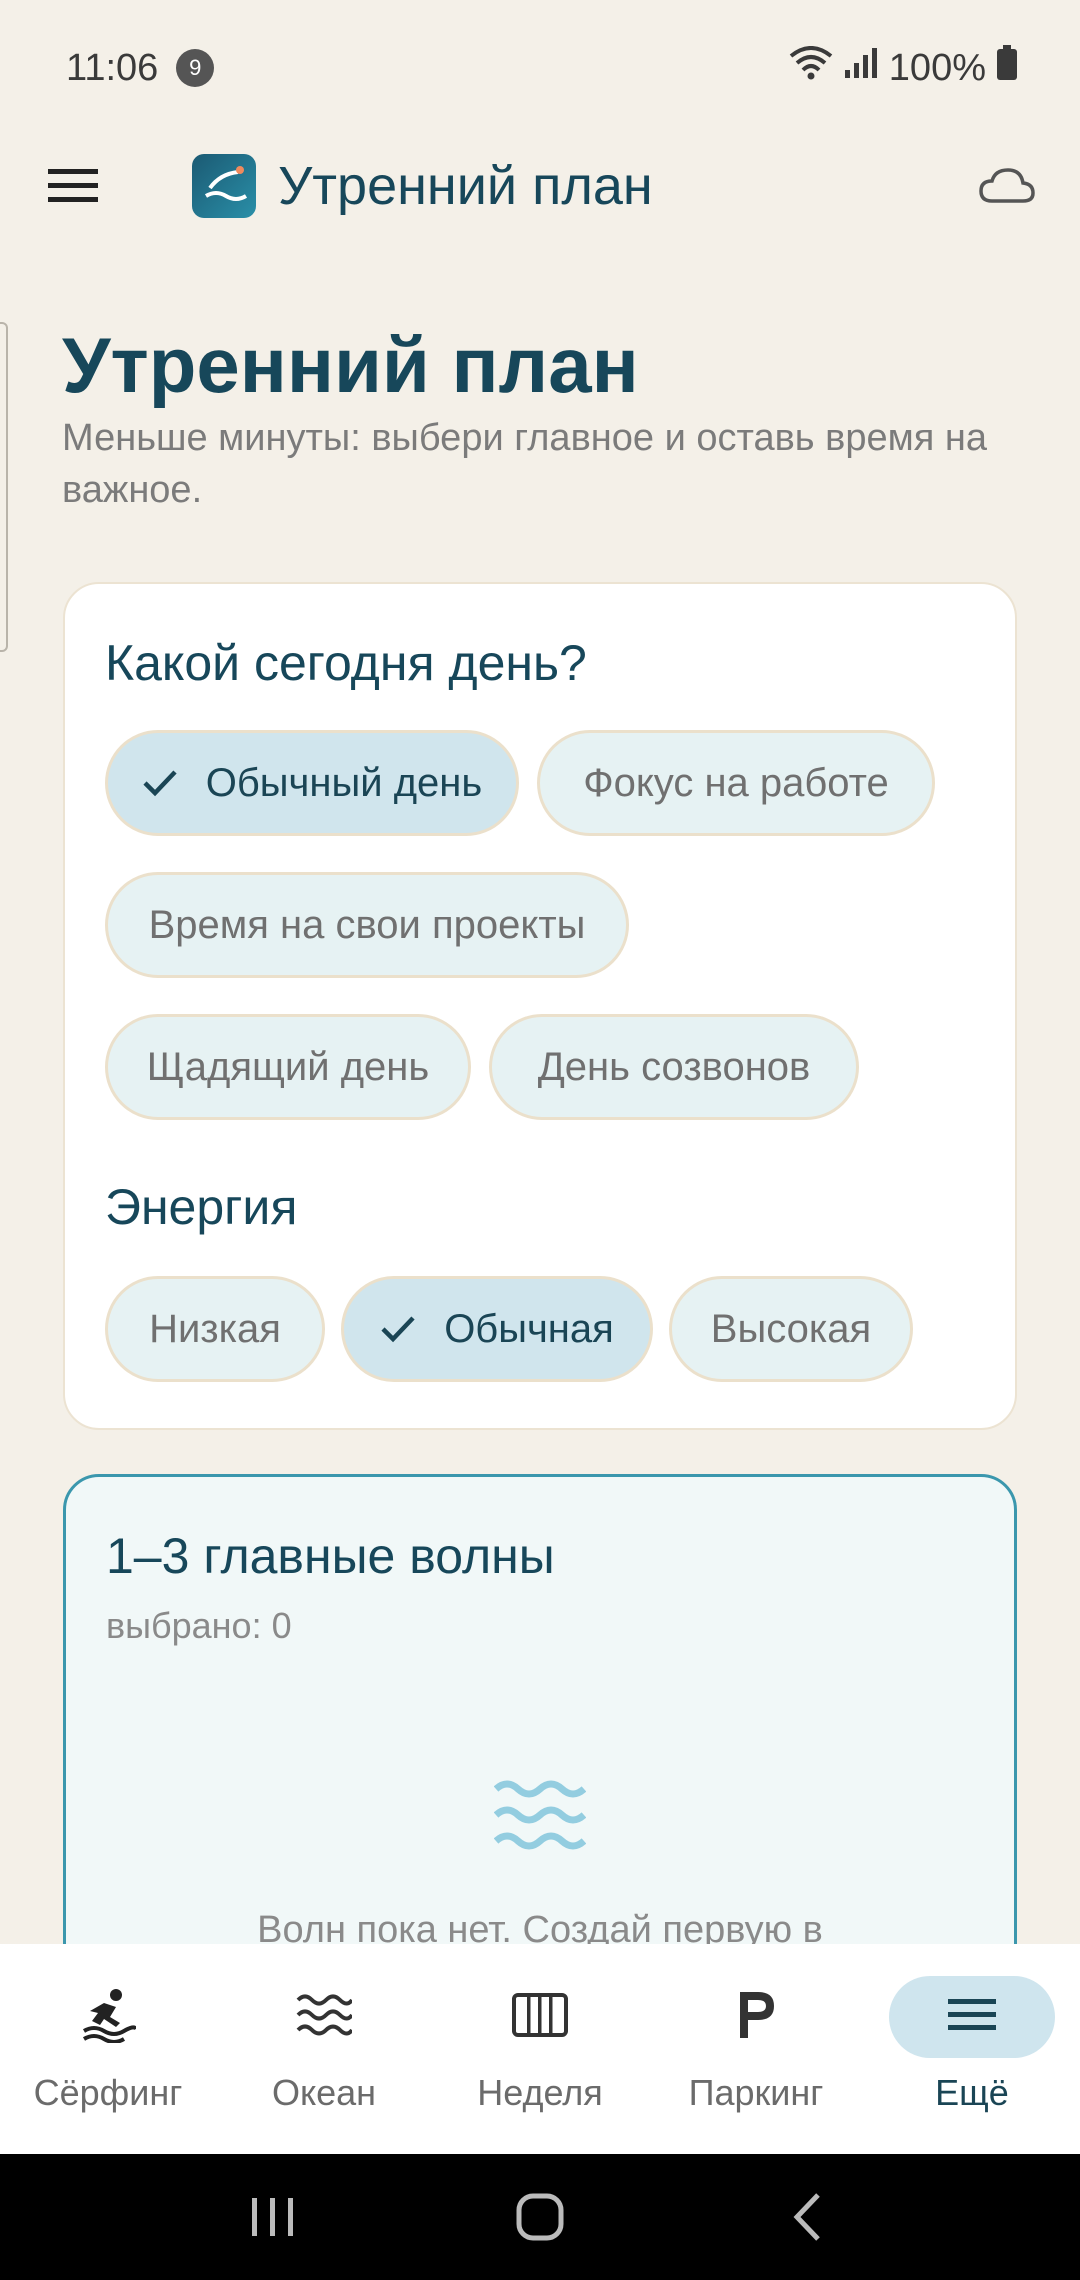 The image size is (1080, 2280). Describe the element at coordinates (1007, 68) in the screenshot. I see `battery-icon` at that location.